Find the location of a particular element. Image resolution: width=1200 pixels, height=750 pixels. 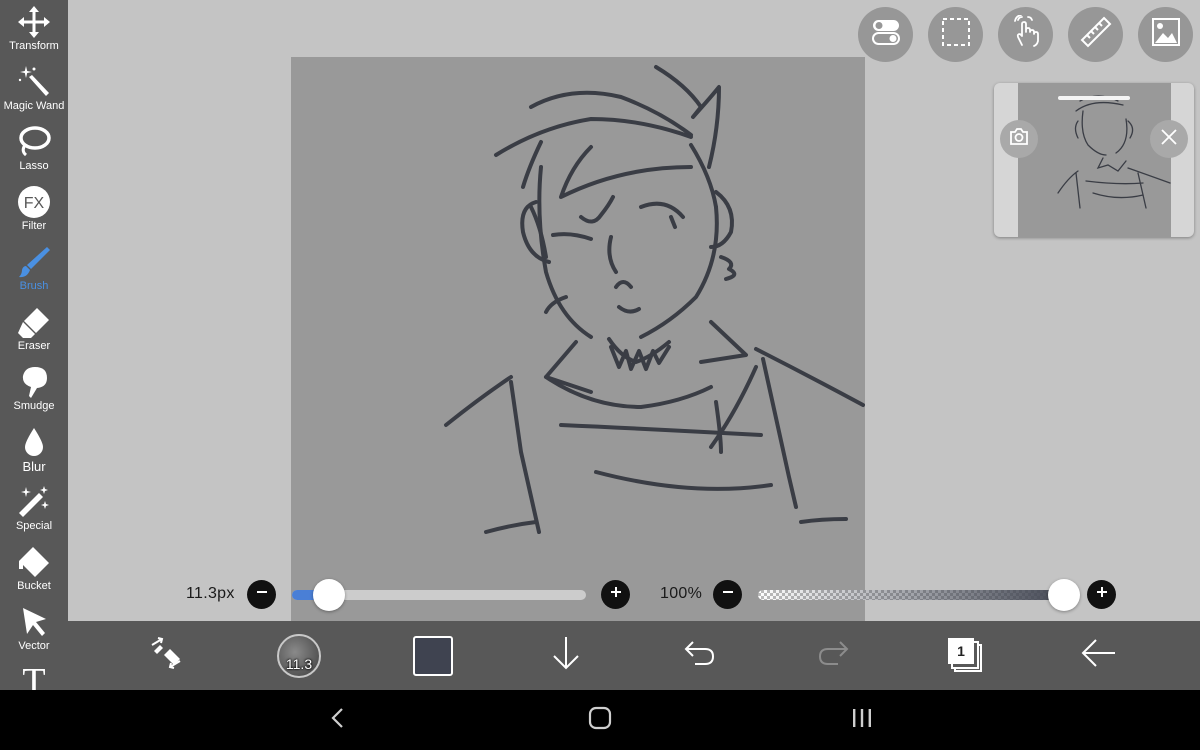

back-button is located at coordinates (1099, 655).